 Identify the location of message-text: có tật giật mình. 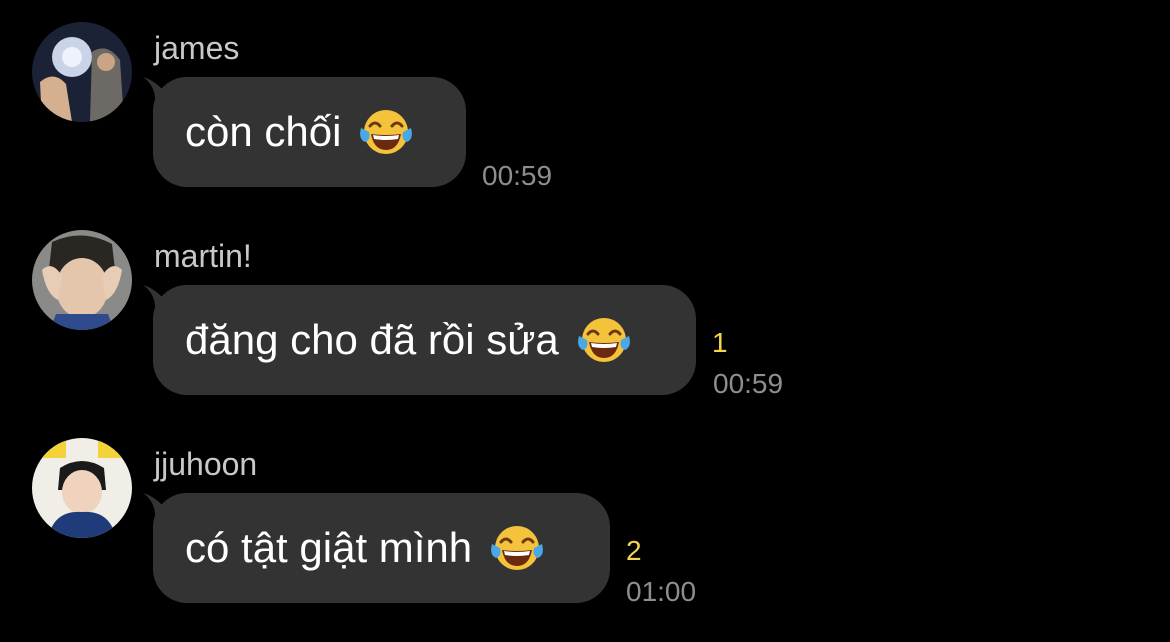
(329, 547).